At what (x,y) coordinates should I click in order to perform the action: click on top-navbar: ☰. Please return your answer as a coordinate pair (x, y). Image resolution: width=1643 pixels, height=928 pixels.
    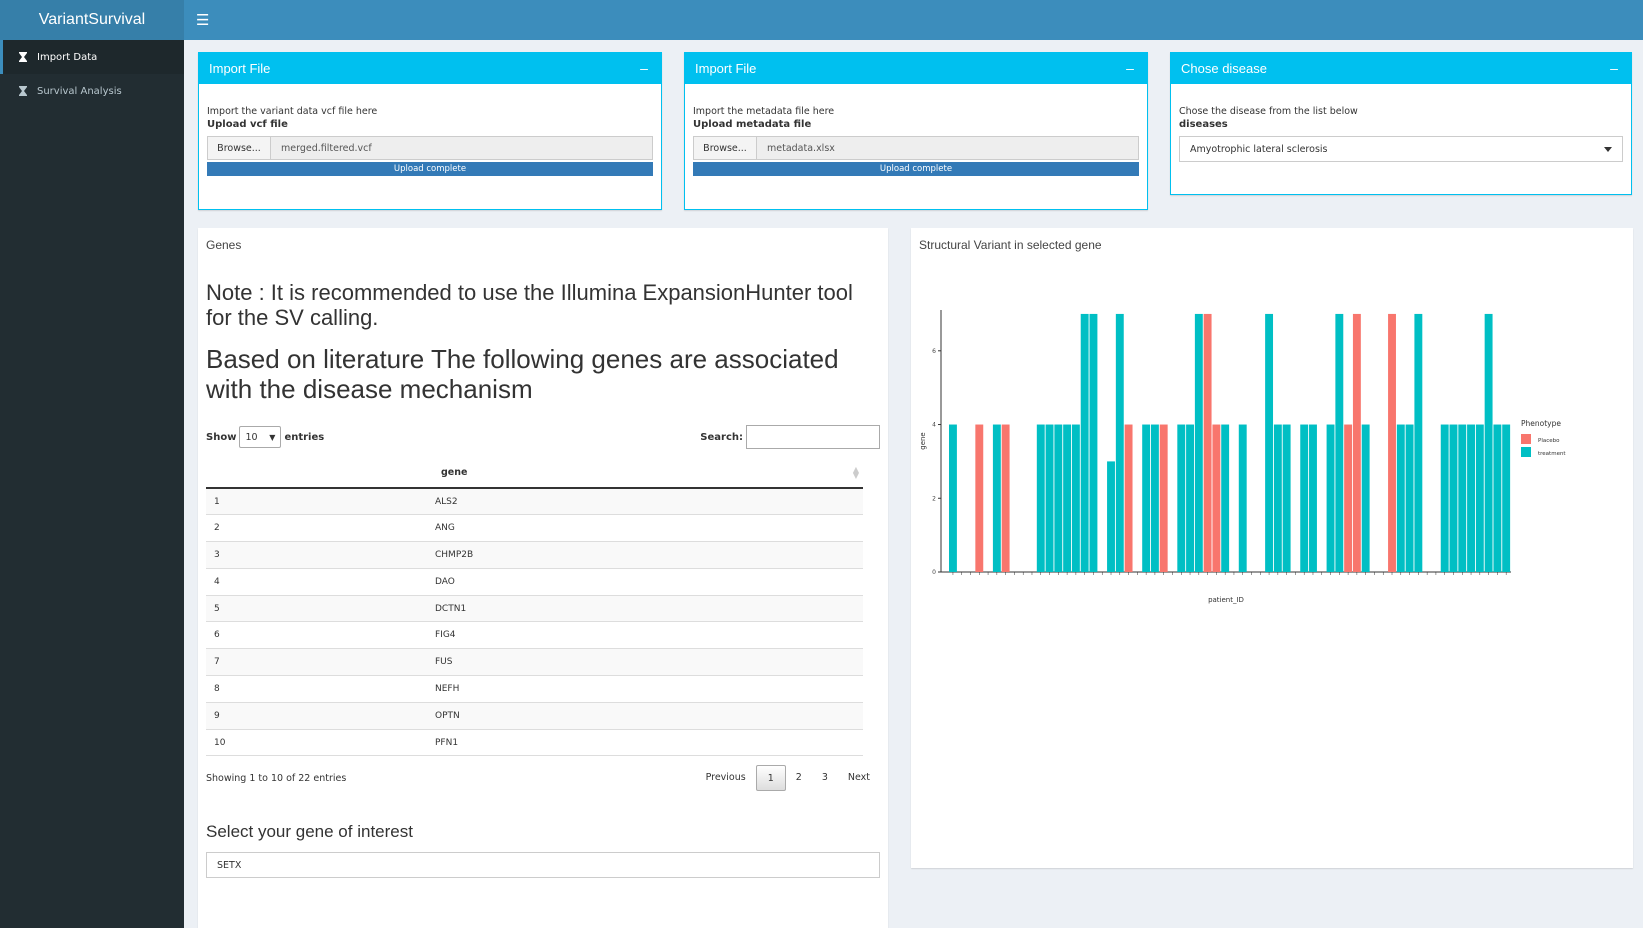
    Looking at the image, I should click on (913, 20).